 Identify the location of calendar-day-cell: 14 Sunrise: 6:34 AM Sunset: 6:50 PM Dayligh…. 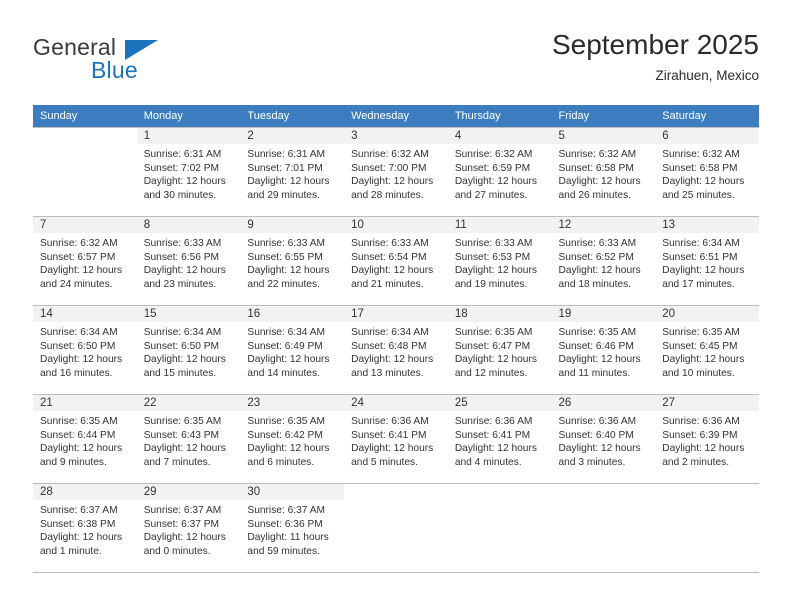
(85, 350).